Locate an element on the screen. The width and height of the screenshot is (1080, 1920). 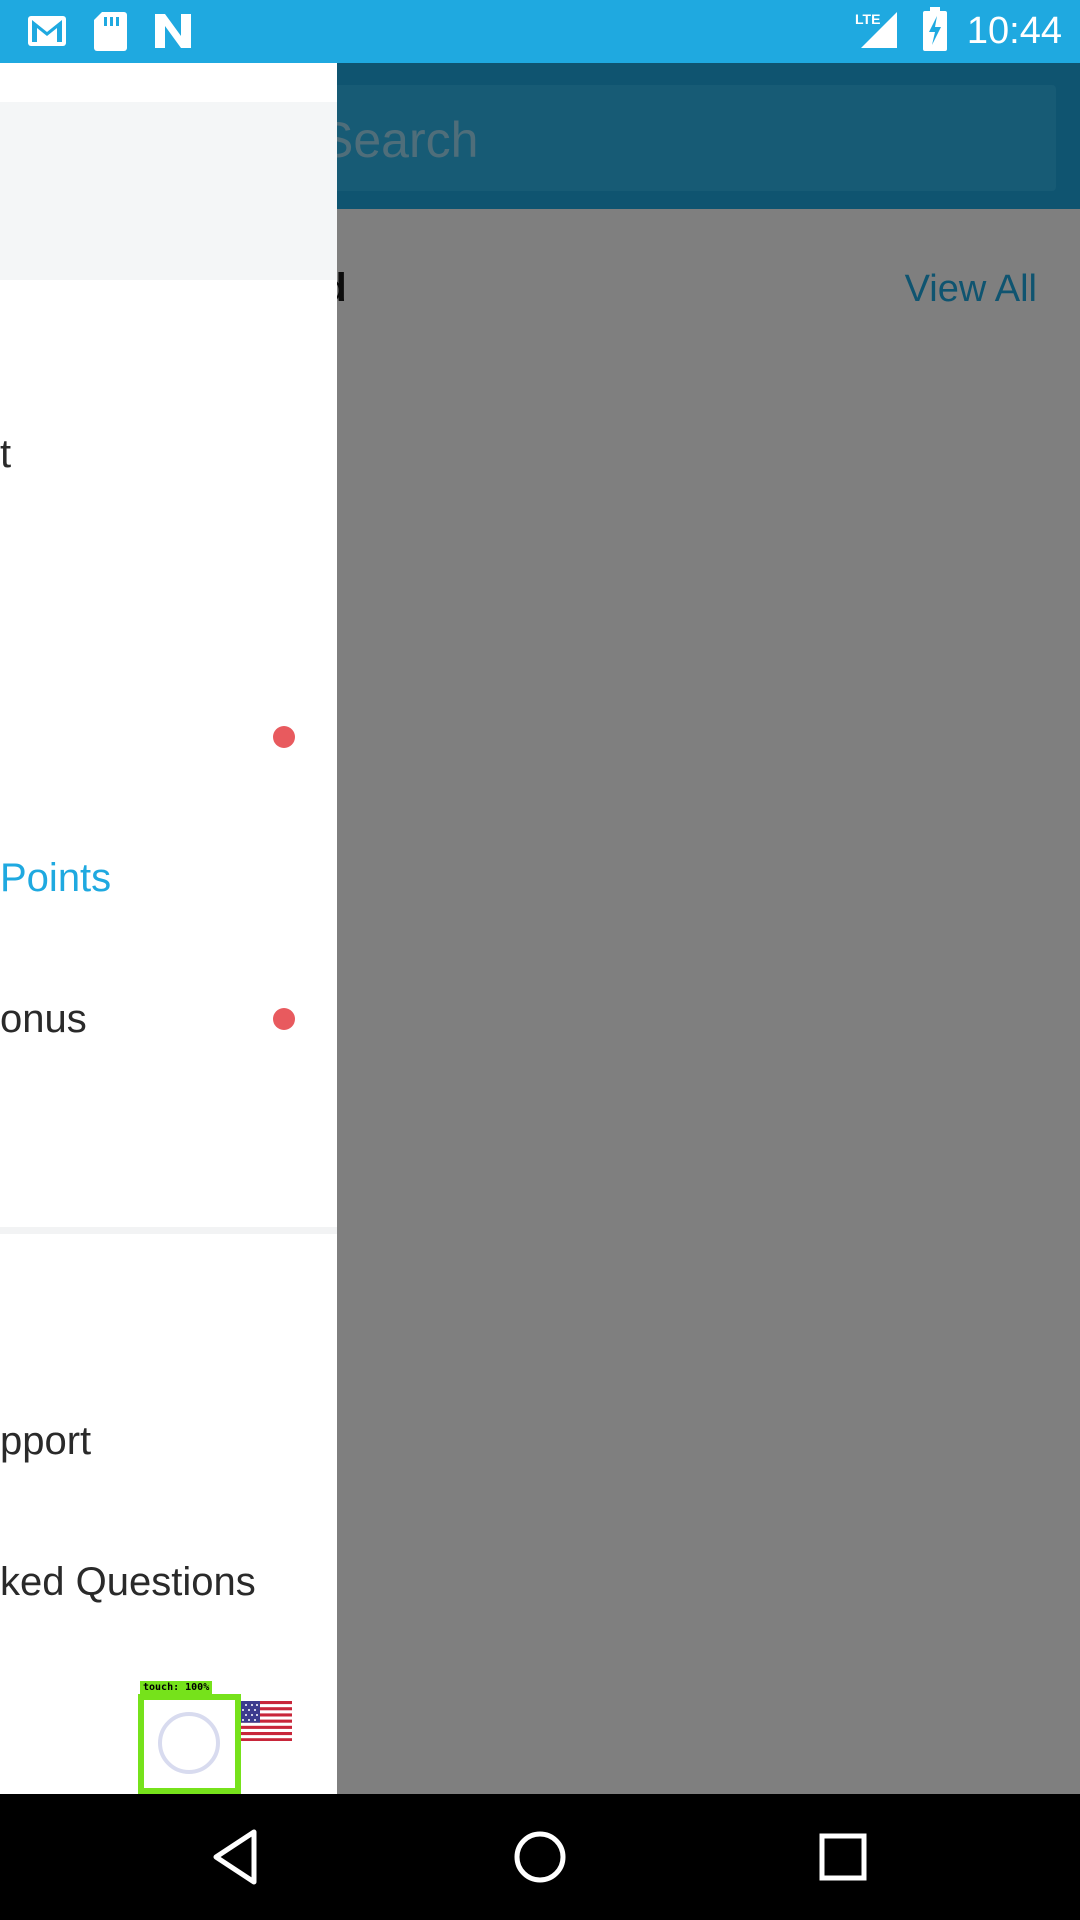
drawer-divider is located at coordinates (168, 1230).